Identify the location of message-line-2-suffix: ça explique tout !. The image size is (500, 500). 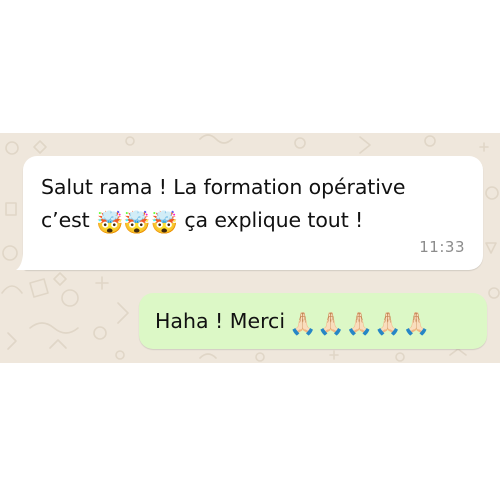
(274, 220).